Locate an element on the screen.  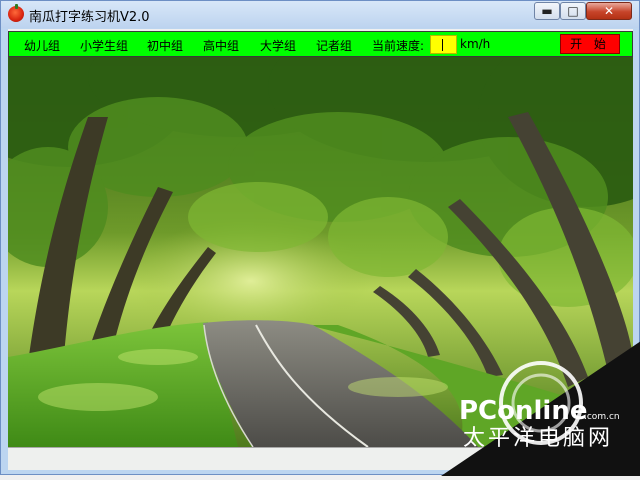
pumpkin-icon is located at coordinates (16, 13).